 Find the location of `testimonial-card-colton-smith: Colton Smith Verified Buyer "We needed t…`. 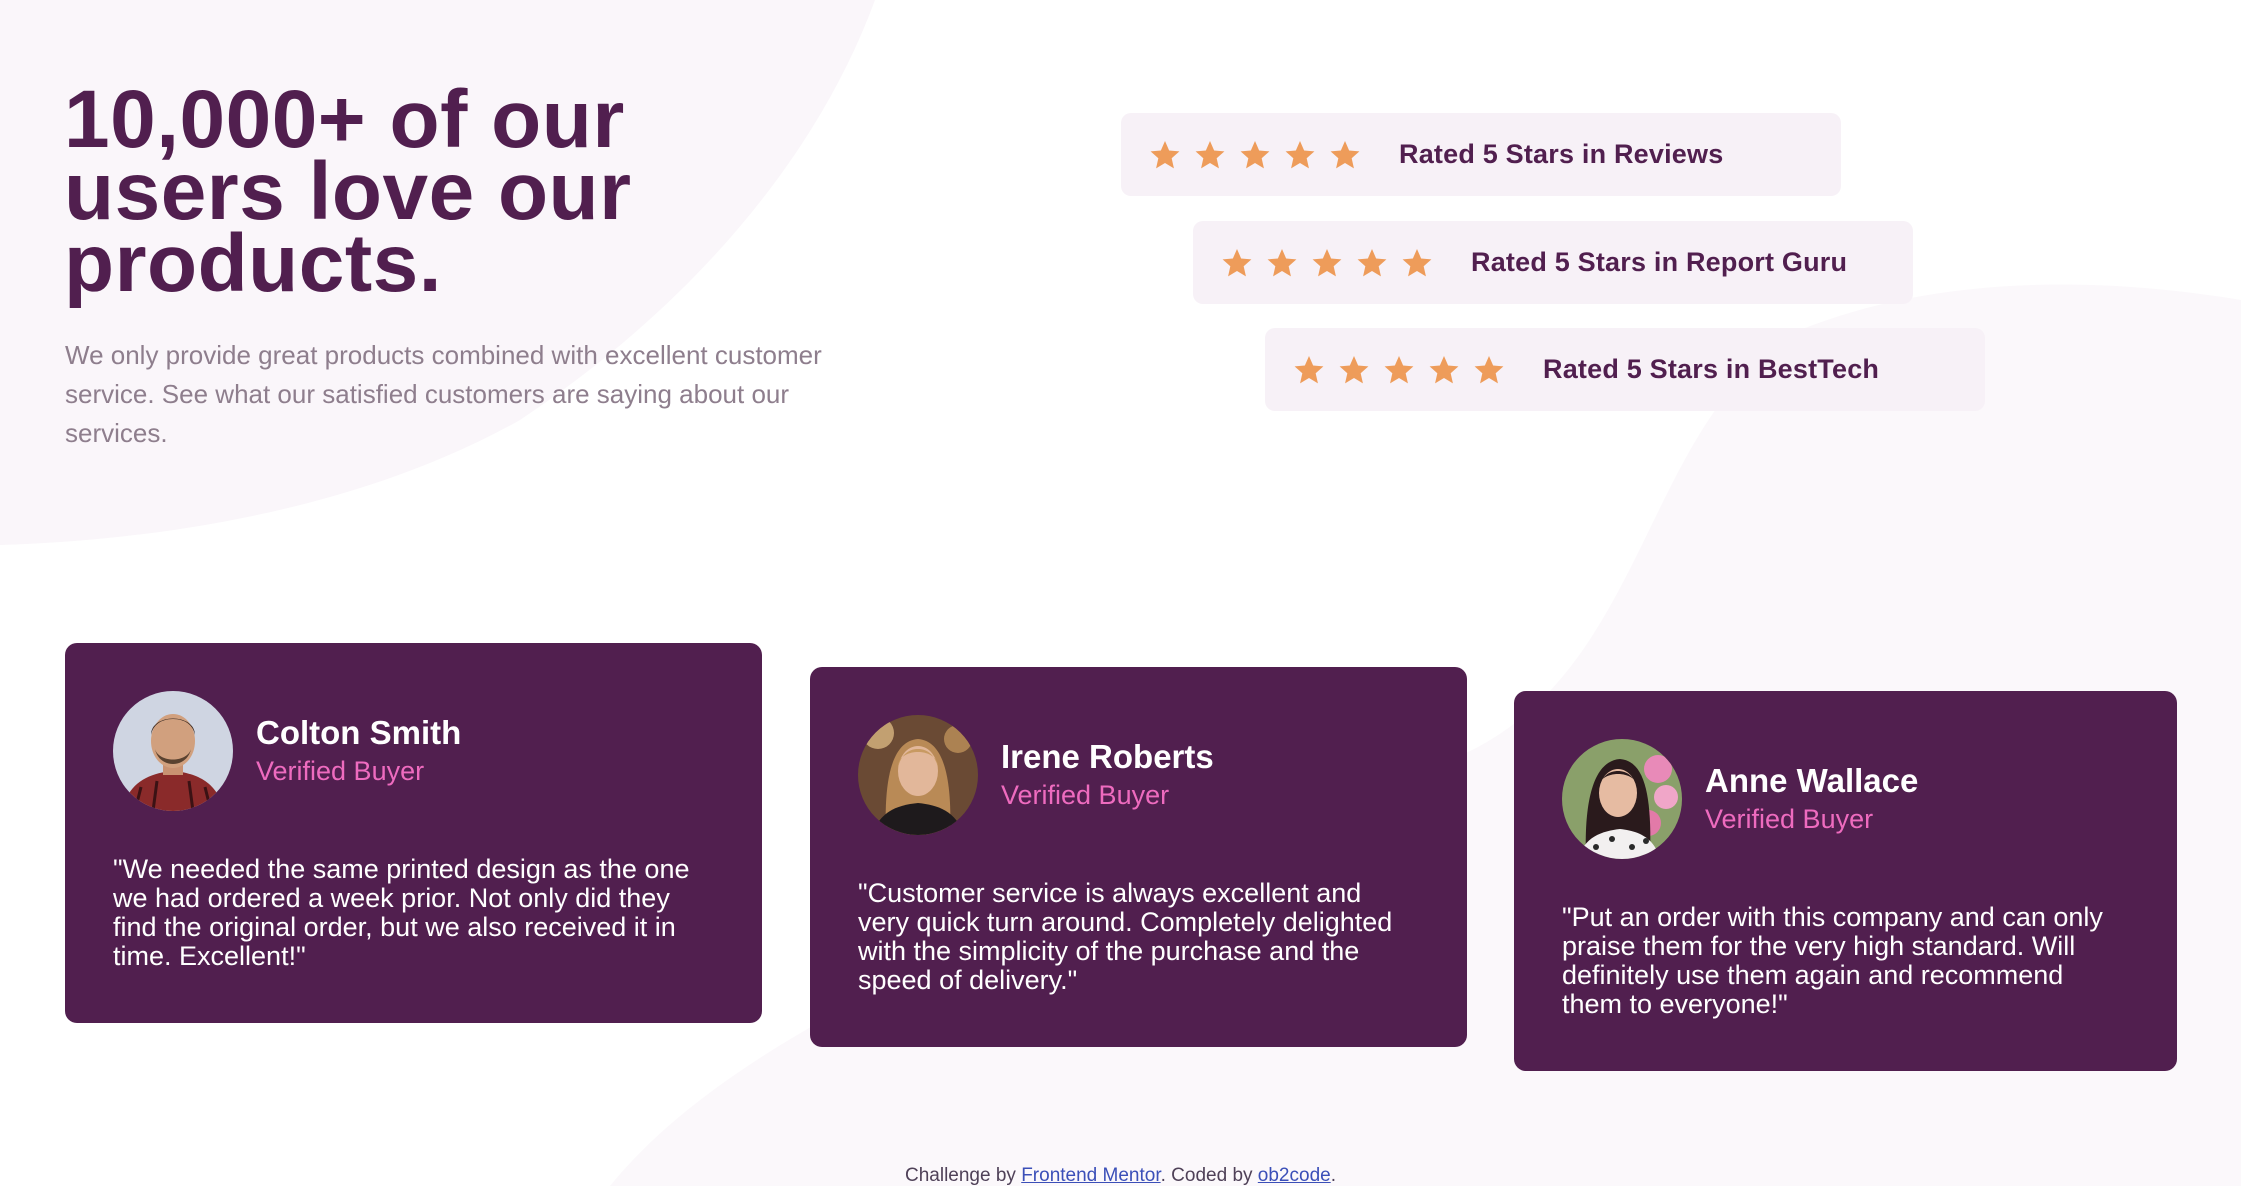

testimonial-card-colton-smith: Colton Smith Verified Buyer "We needed t… is located at coordinates (413, 833).